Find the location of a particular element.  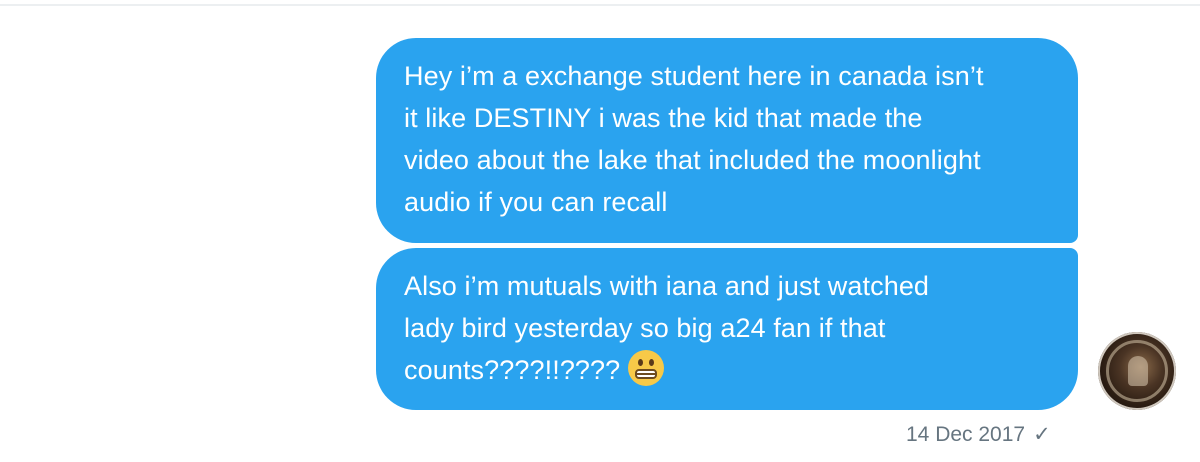

message-text: counts????!!???? is located at coordinates (512, 370).